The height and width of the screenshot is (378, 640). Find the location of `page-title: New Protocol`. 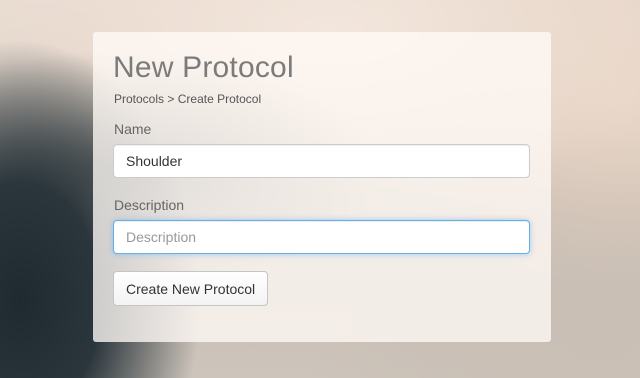

page-title: New Protocol is located at coordinates (203, 67).